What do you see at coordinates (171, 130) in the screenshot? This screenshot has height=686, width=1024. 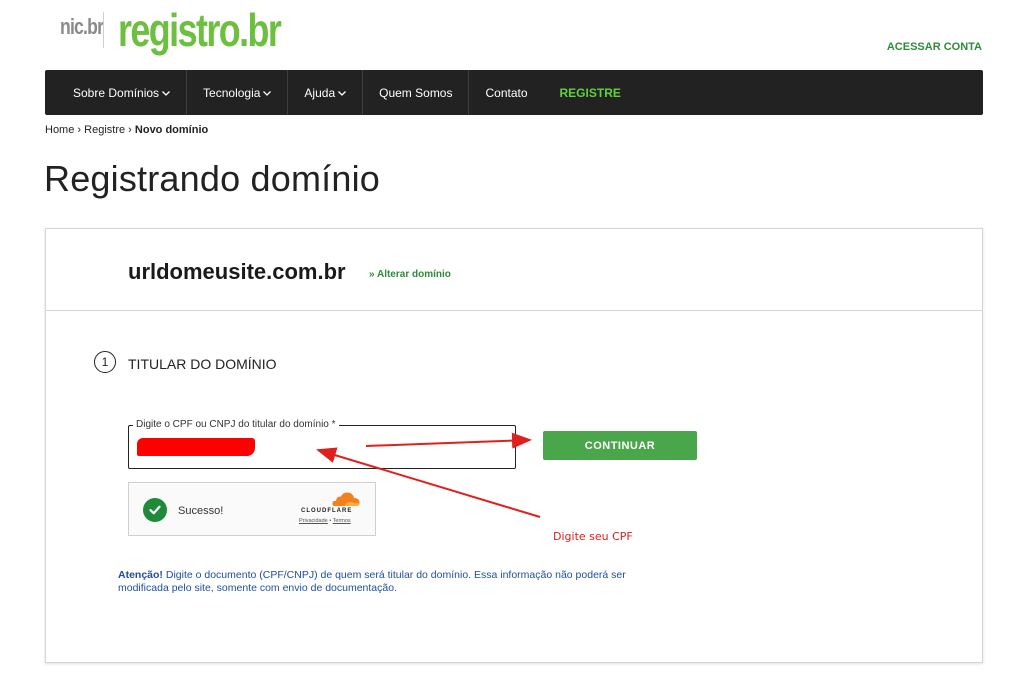 I see `breadcrumb-current: Novo domínio` at bounding box center [171, 130].